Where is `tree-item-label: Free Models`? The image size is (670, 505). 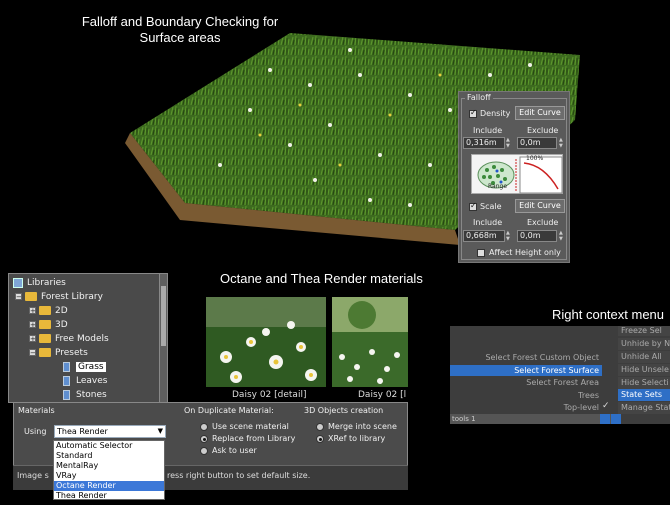
tree-item-label: Free Models is located at coordinates (82, 339).